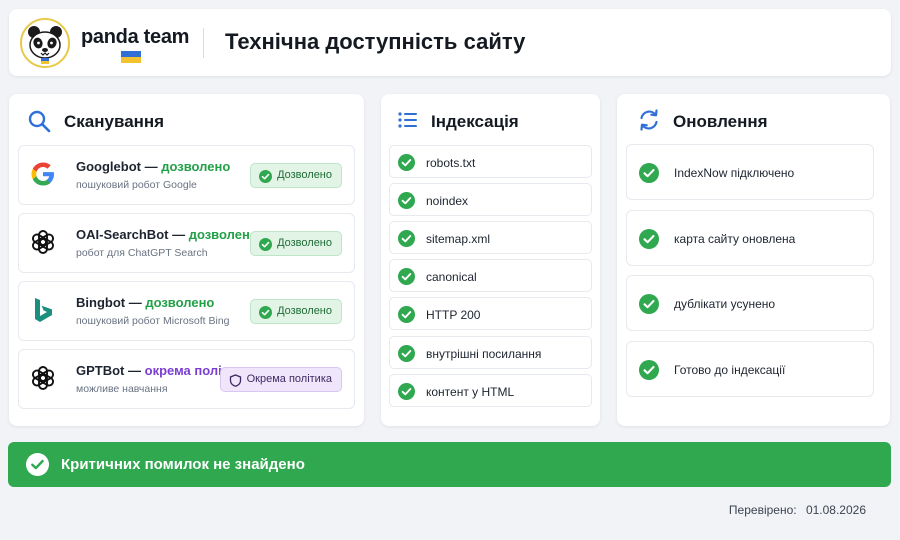 This screenshot has width=900, height=540. I want to click on scan-title: Сканування, so click(114, 121).